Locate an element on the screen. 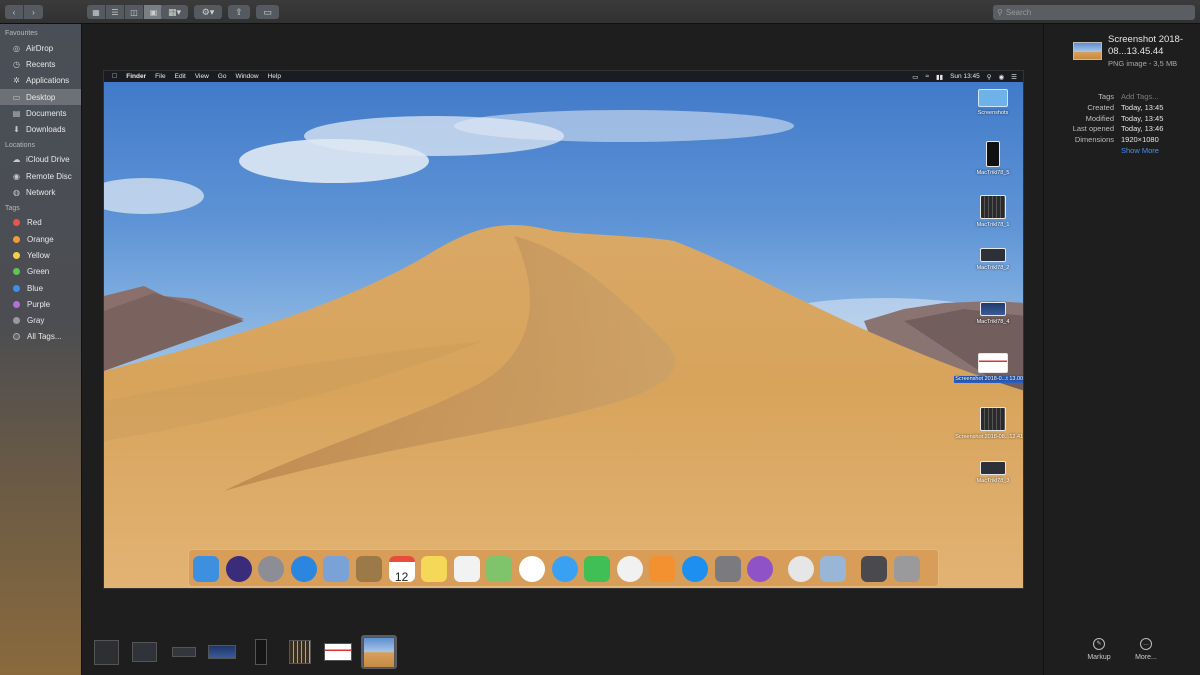 The image size is (1200, 675). markup-action: ✎ Markup is located at coordinates (1099, 649).